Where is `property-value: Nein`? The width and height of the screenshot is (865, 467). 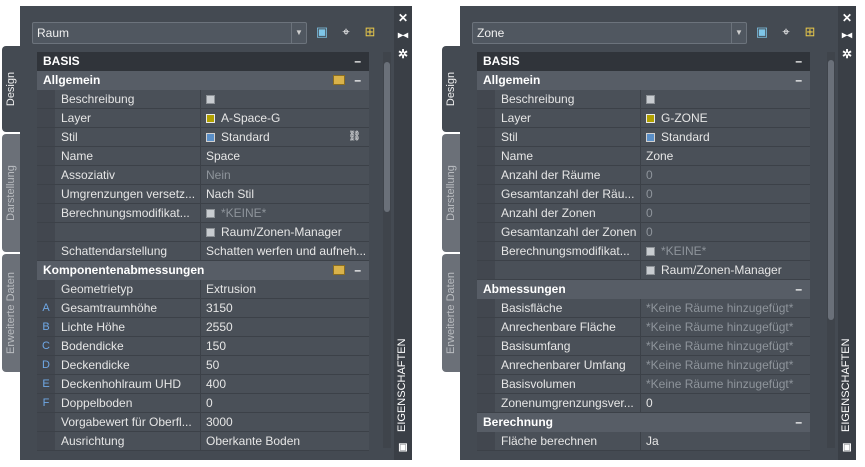
property-value: Nein is located at coordinates (284, 175).